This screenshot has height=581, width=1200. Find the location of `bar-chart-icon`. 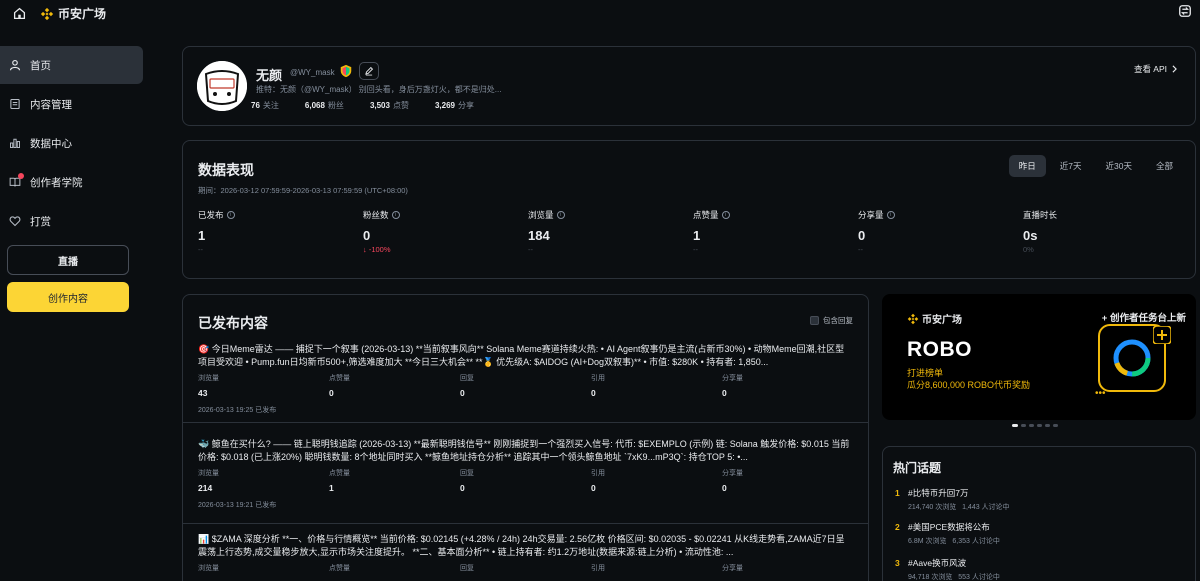

bar-chart-icon is located at coordinates (15, 143).